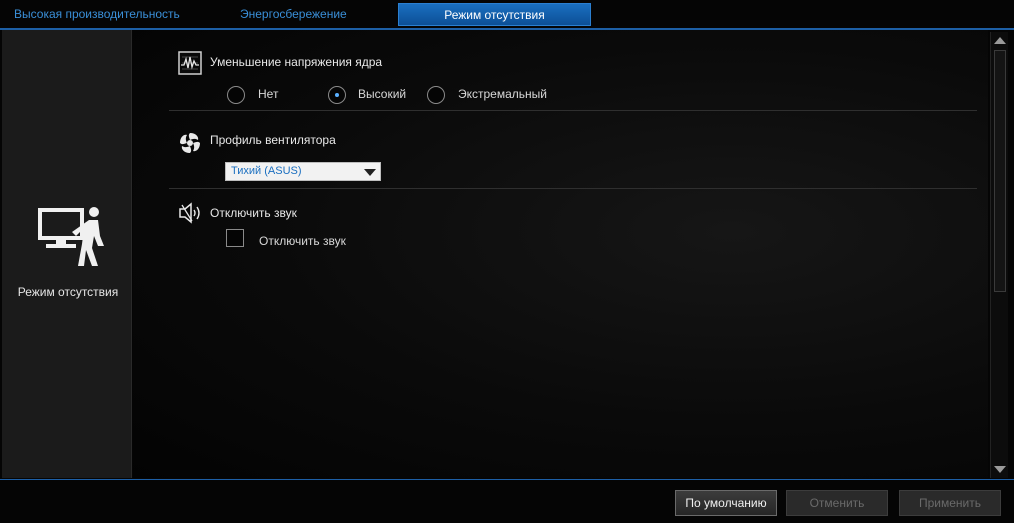 This screenshot has width=1014, height=523. What do you see at coordinates (268, 94) in the screenshot?
I see `radio-voltage-none-label: Нет` at bounding box center [268, 94].